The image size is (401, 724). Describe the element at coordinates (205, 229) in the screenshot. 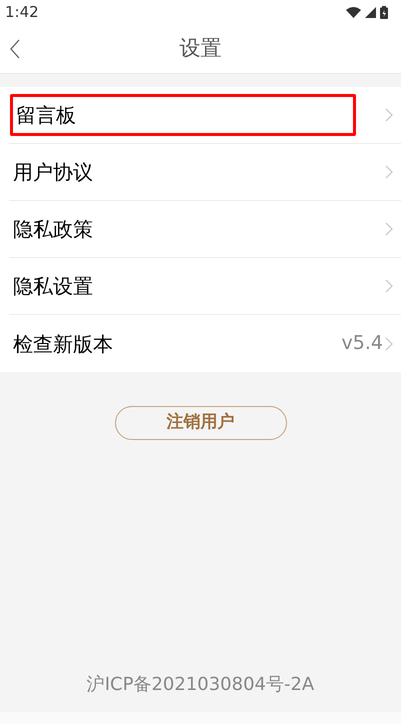

I see `settings-item: 隐私政策` at that location.